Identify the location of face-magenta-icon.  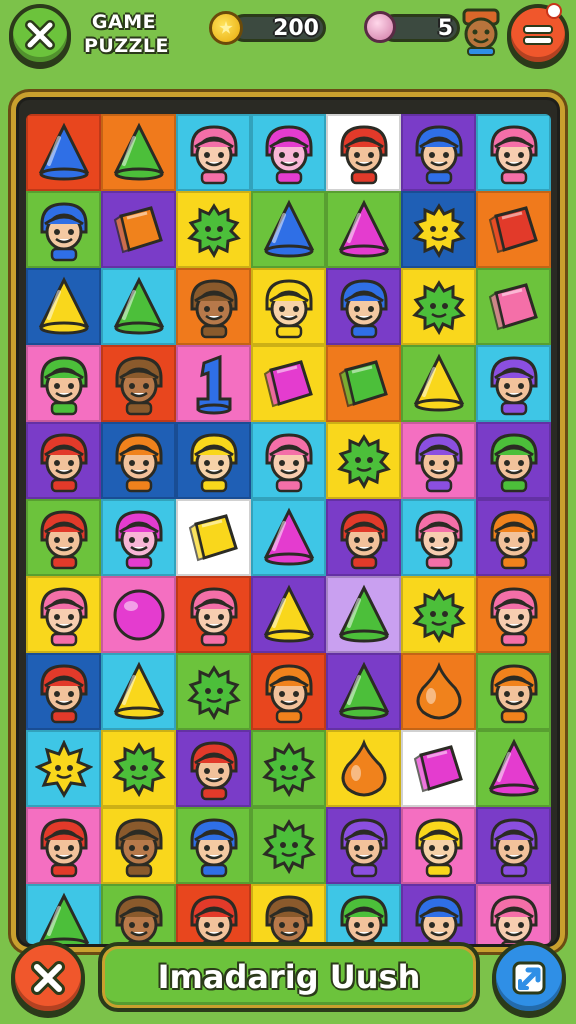
(288, 154).